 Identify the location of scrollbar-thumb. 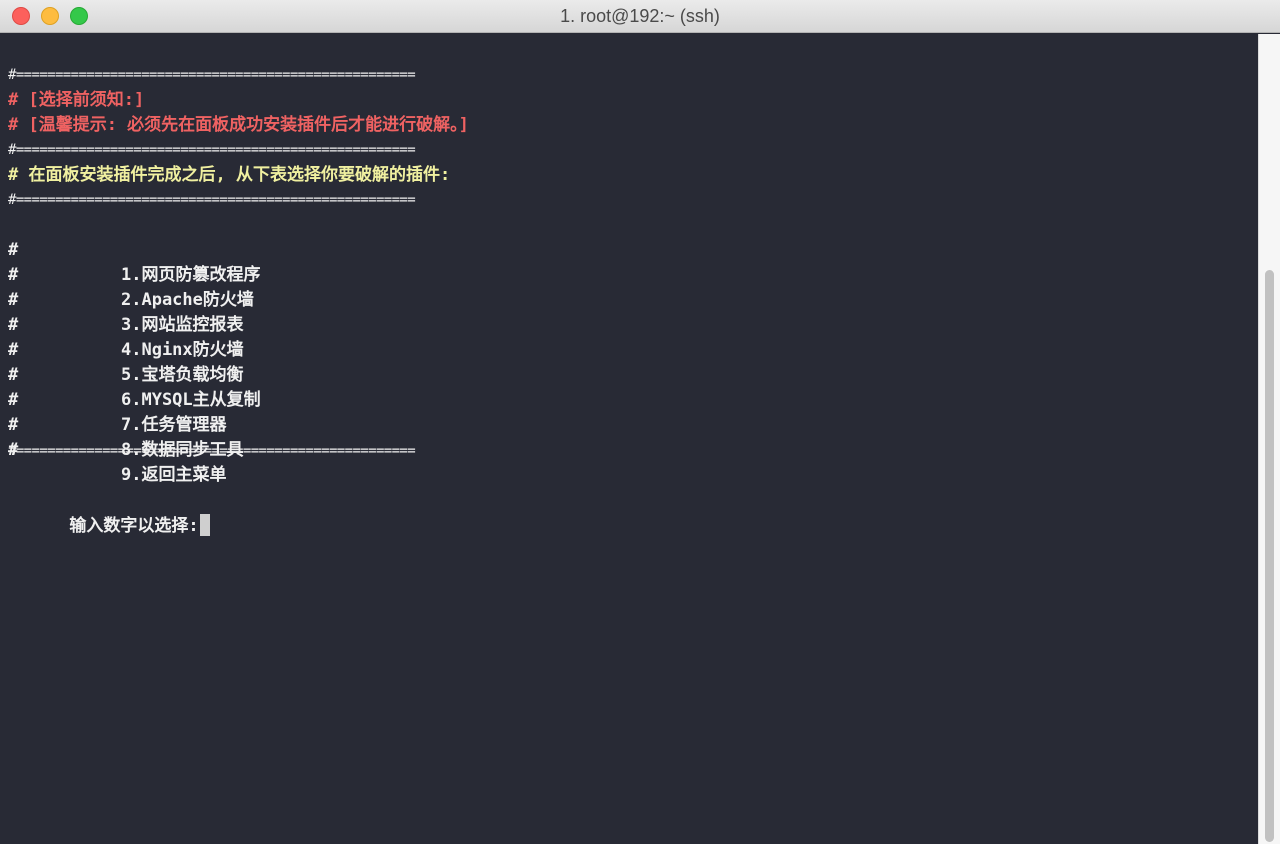
(1269, 556).